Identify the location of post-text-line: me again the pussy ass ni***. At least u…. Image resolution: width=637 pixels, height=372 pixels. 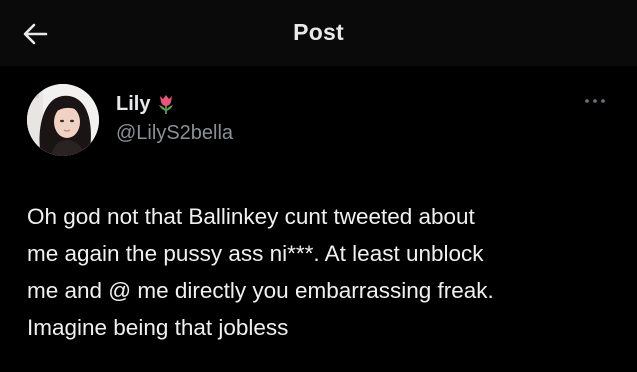
(255, 253).